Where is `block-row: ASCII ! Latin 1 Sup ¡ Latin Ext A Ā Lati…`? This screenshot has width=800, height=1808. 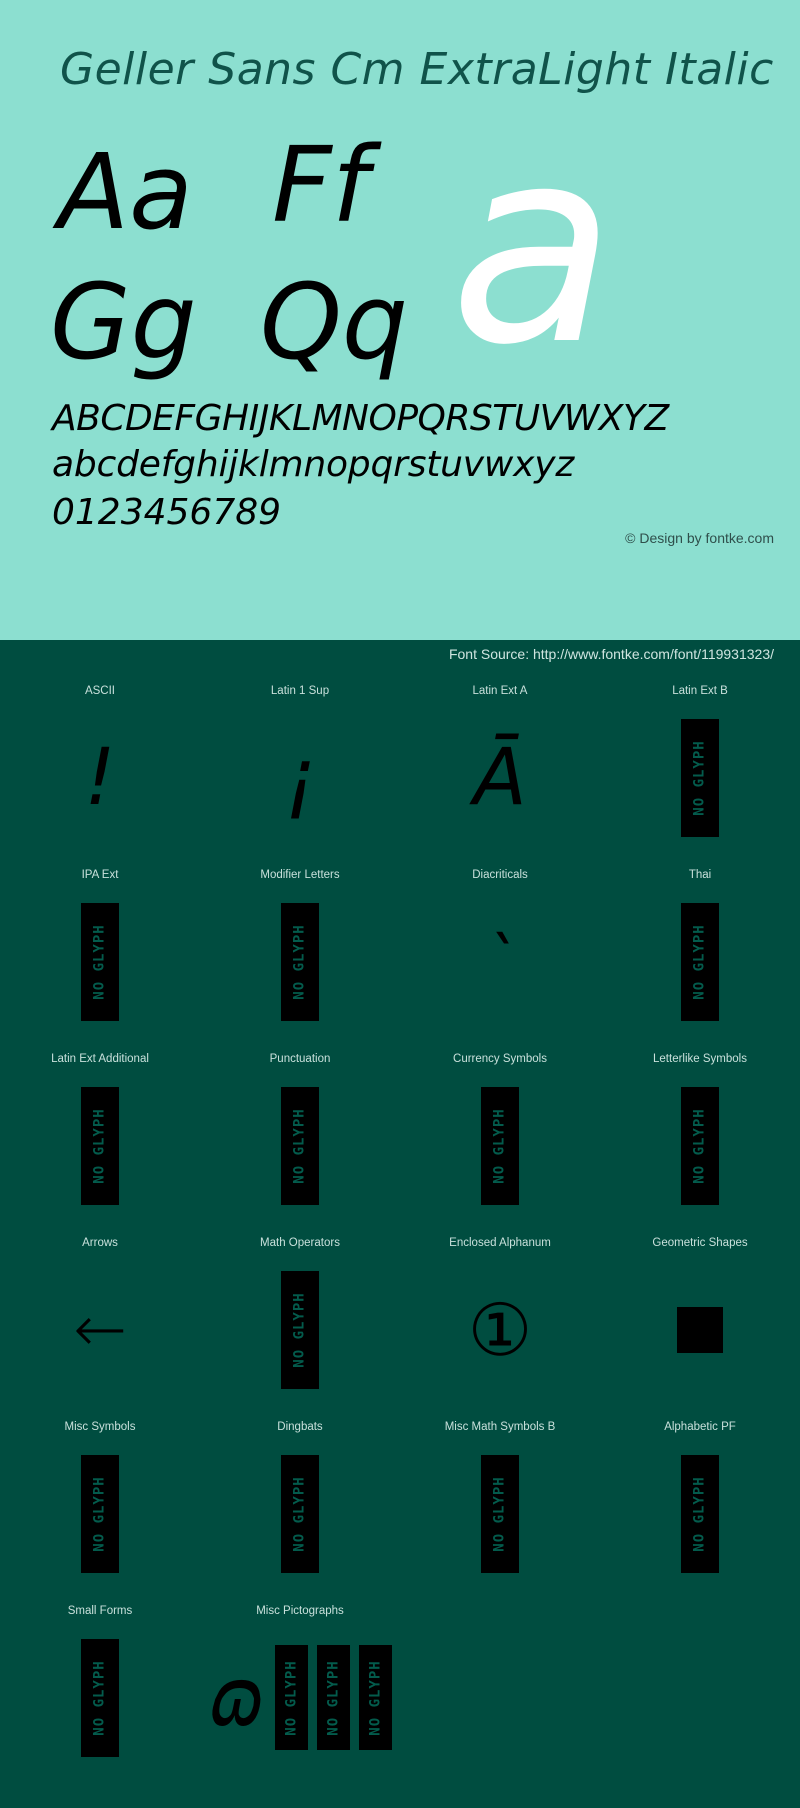 block-row: ASCII ! Latin 1 Sup ¡ Latin Ext A Ā Lati… is located at coordinates (400, 766).